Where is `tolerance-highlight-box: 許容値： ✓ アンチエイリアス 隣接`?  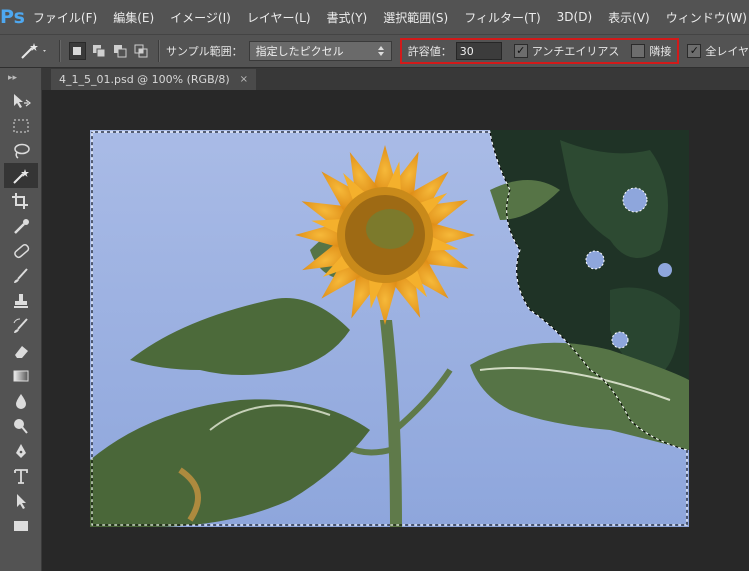 tolerance-highlight-box: 許容値： ✓ アンチエイリアス 隣接 is located at coordinates (539, 51).